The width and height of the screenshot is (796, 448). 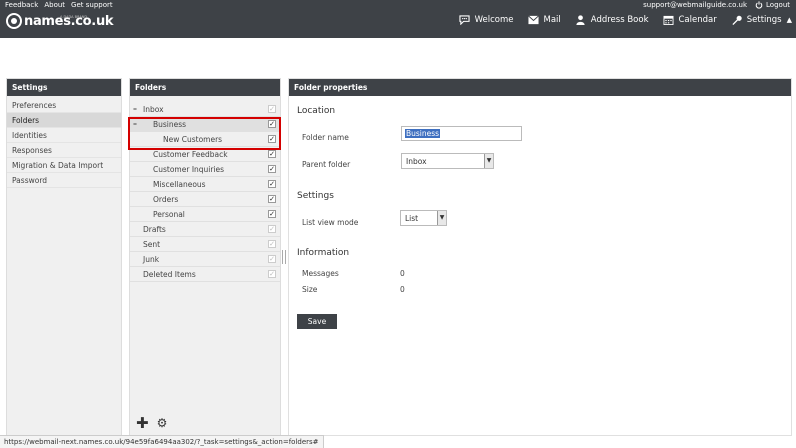 I want to click on folder-label: Miscellaneous, so click(x=179, y=184).